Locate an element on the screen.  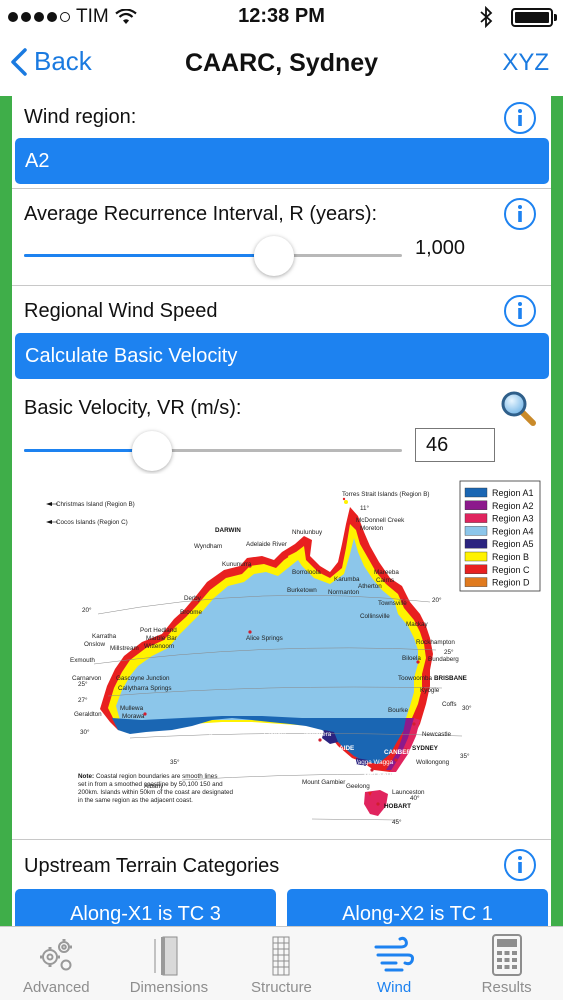
latitude-label: 45° is located at coordinates (397, 822).